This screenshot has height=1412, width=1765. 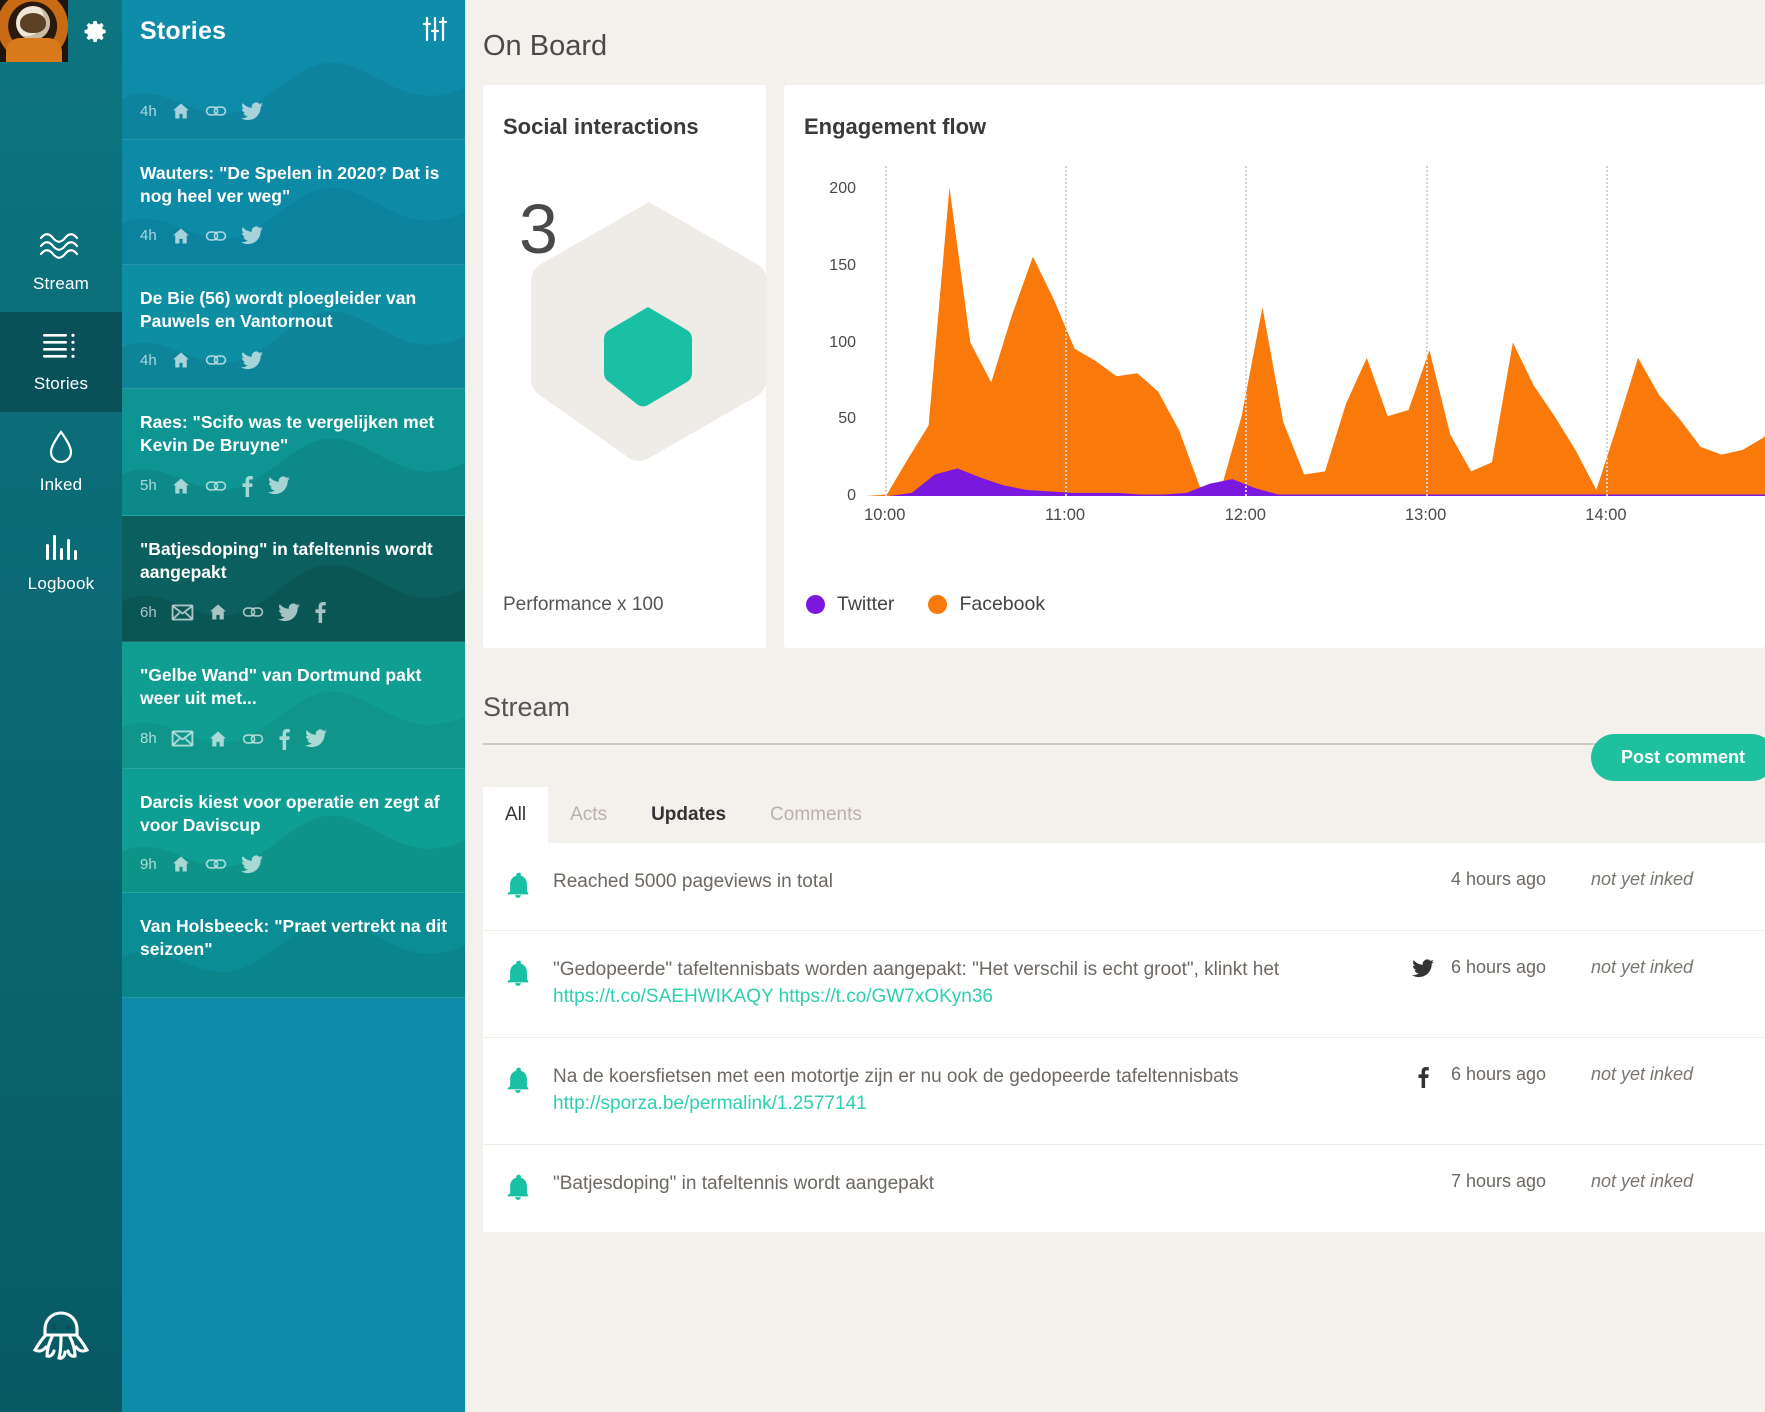 I want to click on story-age: 5h, so click(x=148, y=486).